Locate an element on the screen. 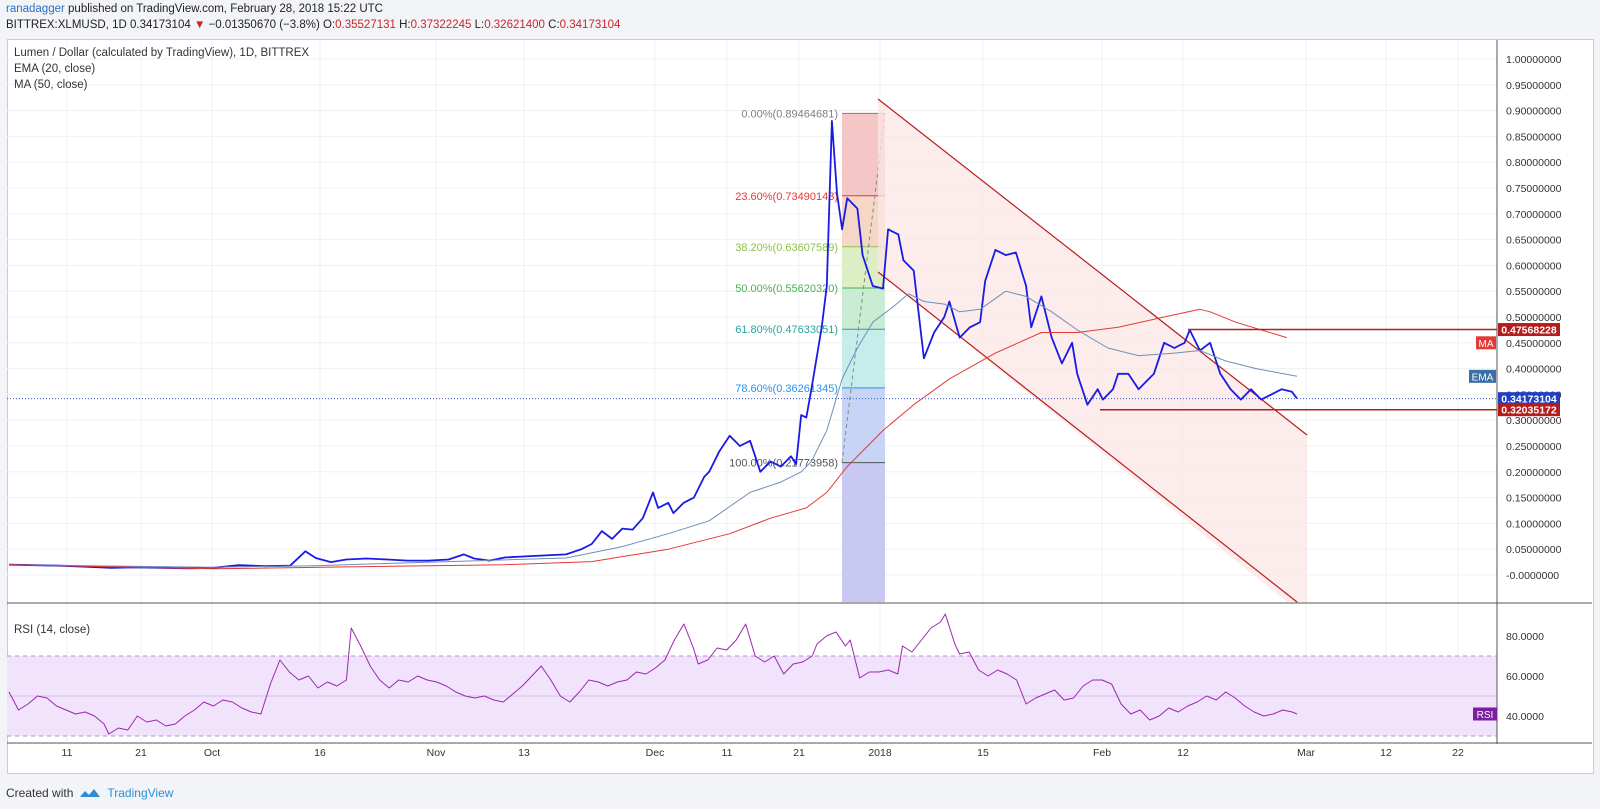 This screenshot has width=1600, height=809. rsi-tick-label: 60.0000 is located at coordinates (1525, 677).